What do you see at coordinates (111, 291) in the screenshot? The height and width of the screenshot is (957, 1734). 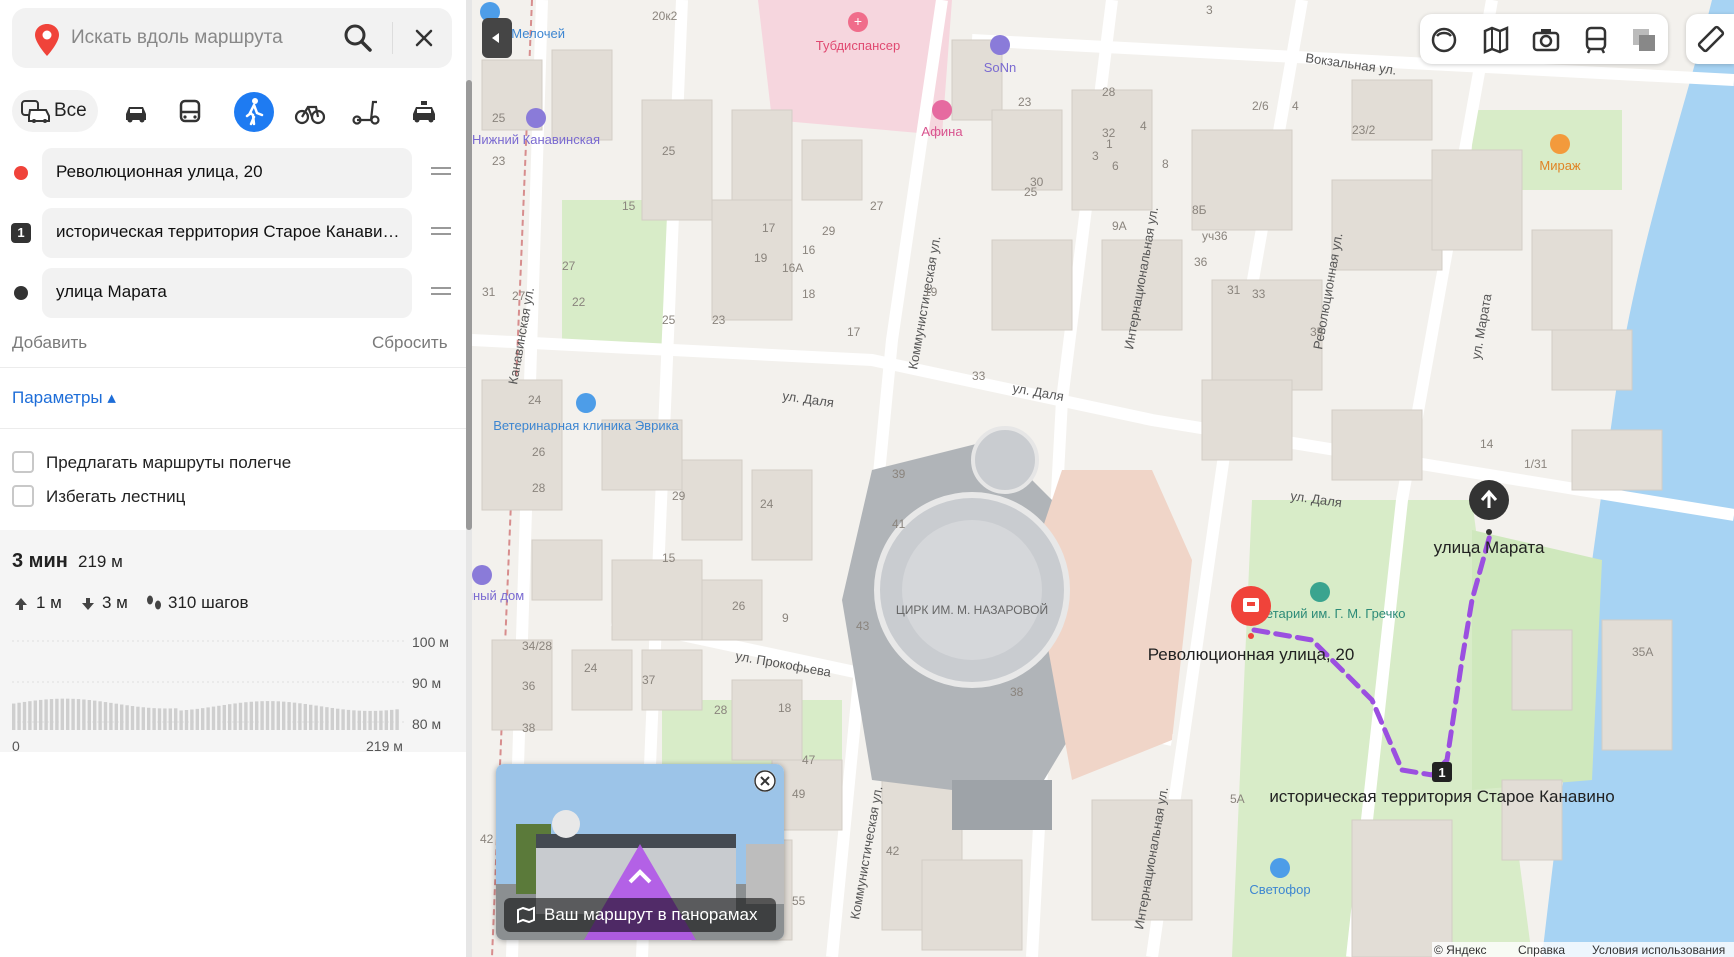 I see `waypoint-end-text: улица Марата` at bounding box center [111, 291].